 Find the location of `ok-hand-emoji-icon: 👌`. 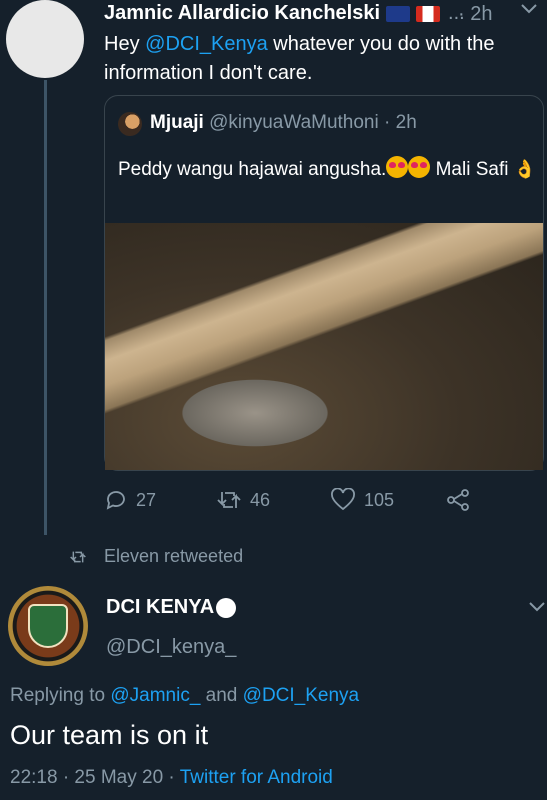

ok-hand-emoji-icon: 👌 is located at coordinates (525, 169).